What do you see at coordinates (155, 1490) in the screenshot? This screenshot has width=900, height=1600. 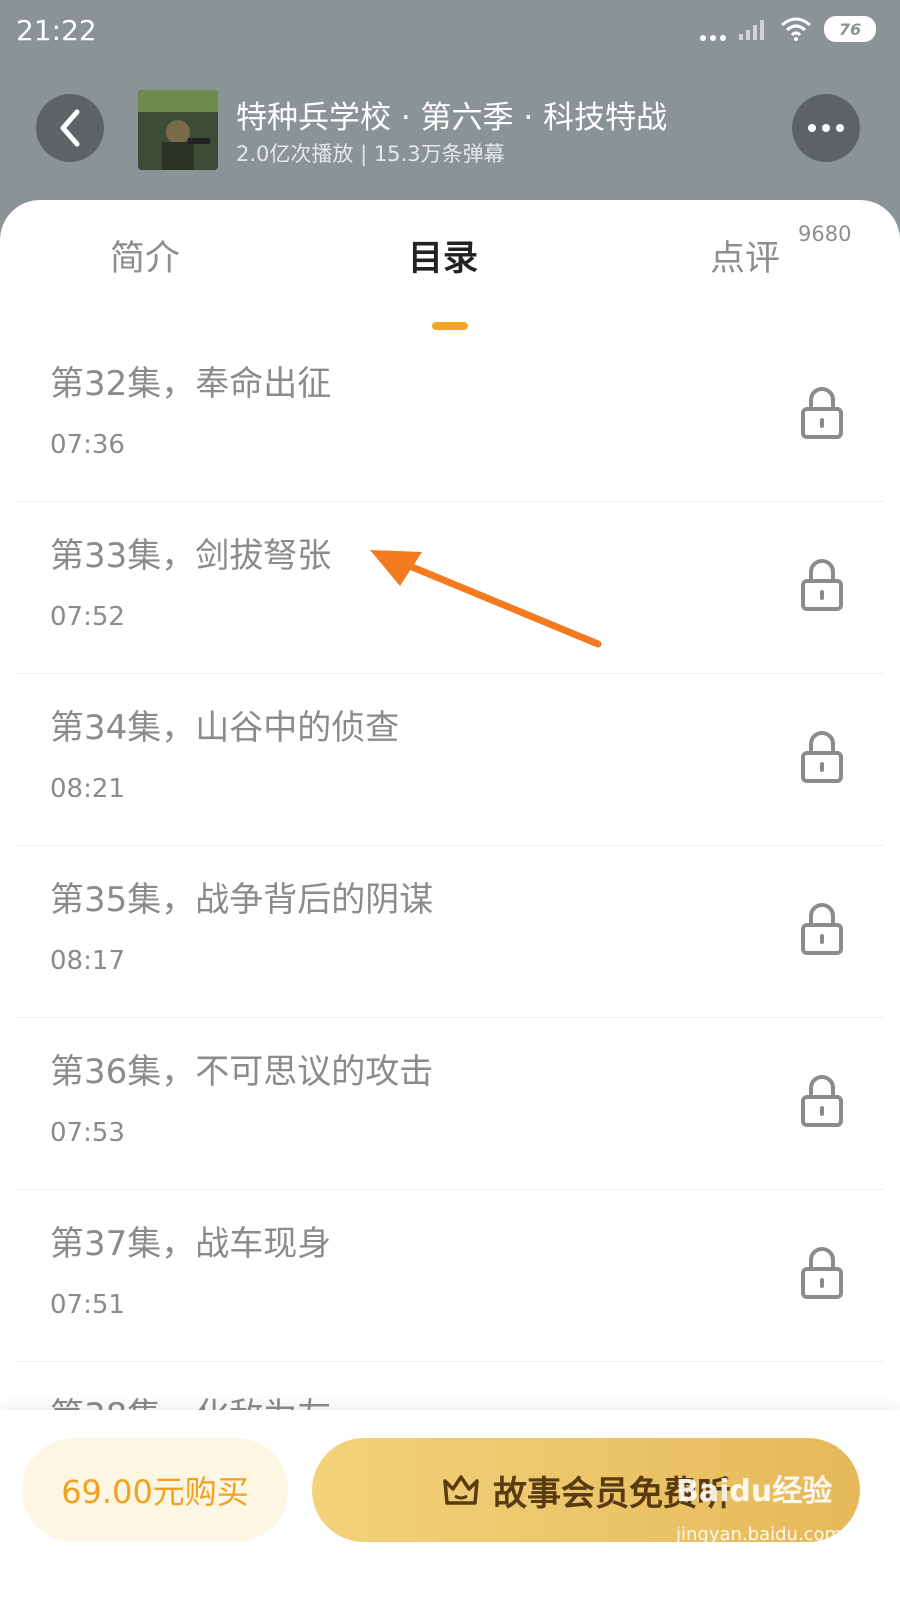 I see `buy-button: 69.00元购买` at bounding box center [155, 1490].